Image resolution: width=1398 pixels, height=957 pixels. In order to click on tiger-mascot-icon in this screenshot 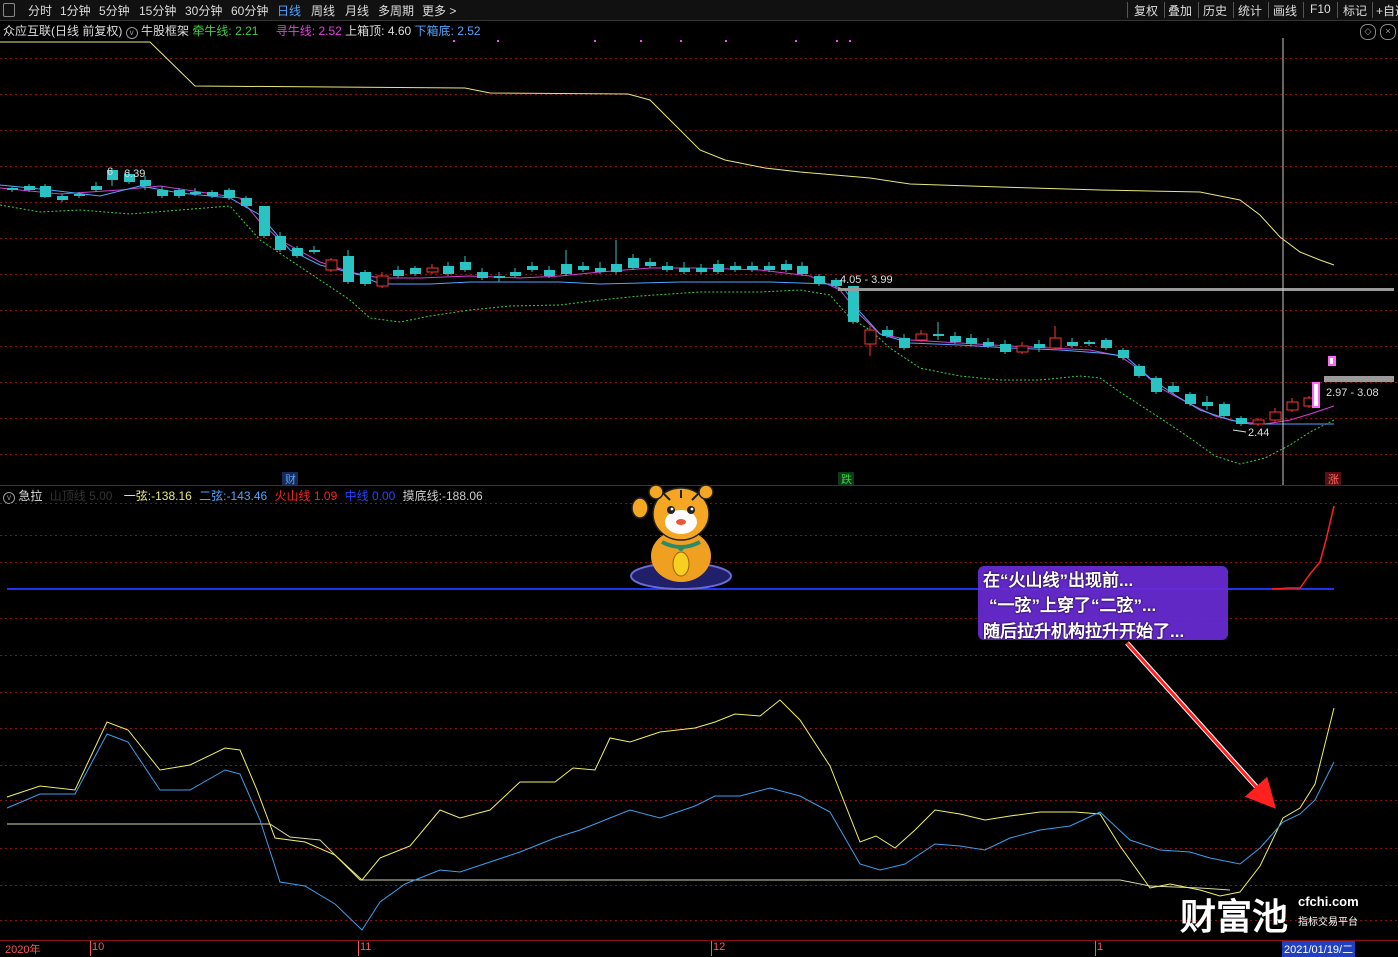, I will do `click(681, 537)`.